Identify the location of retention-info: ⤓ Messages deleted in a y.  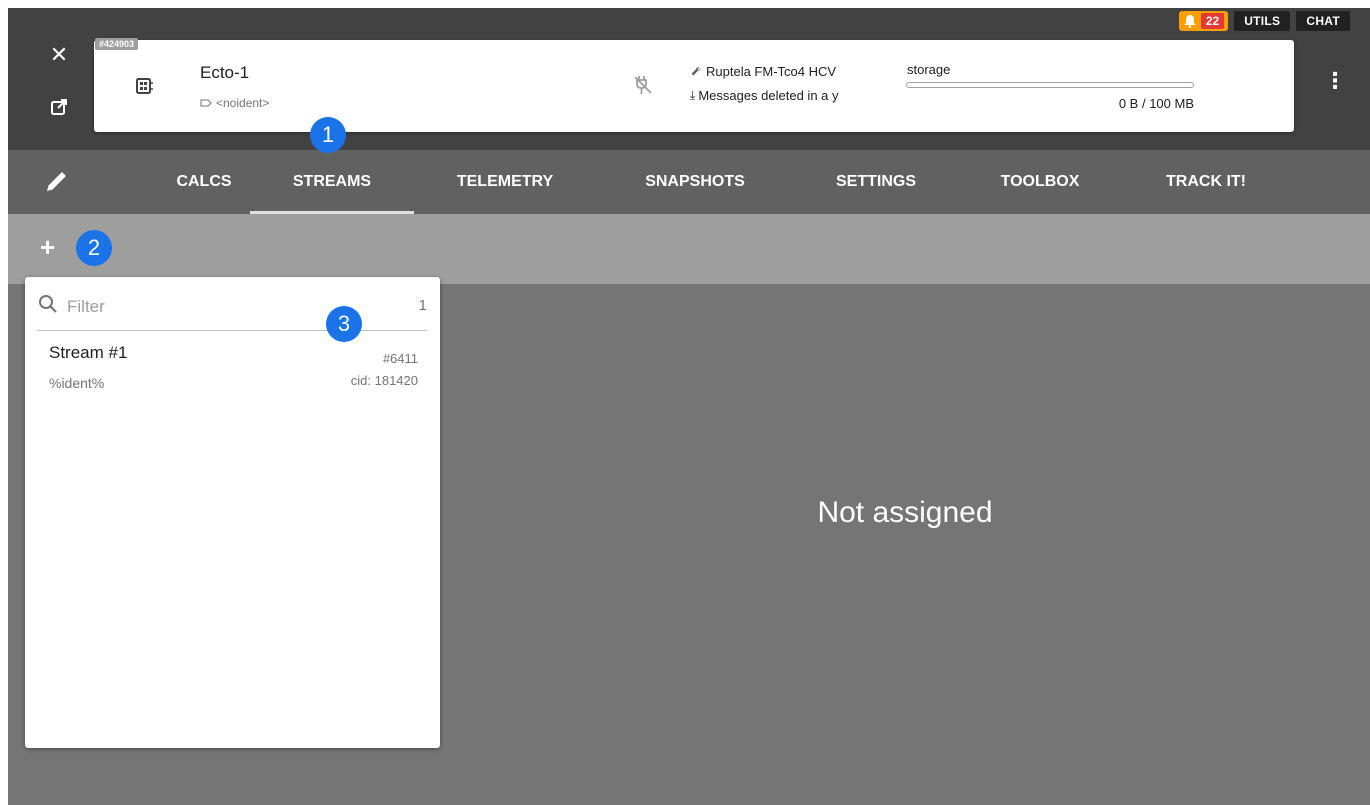
(796, 95).